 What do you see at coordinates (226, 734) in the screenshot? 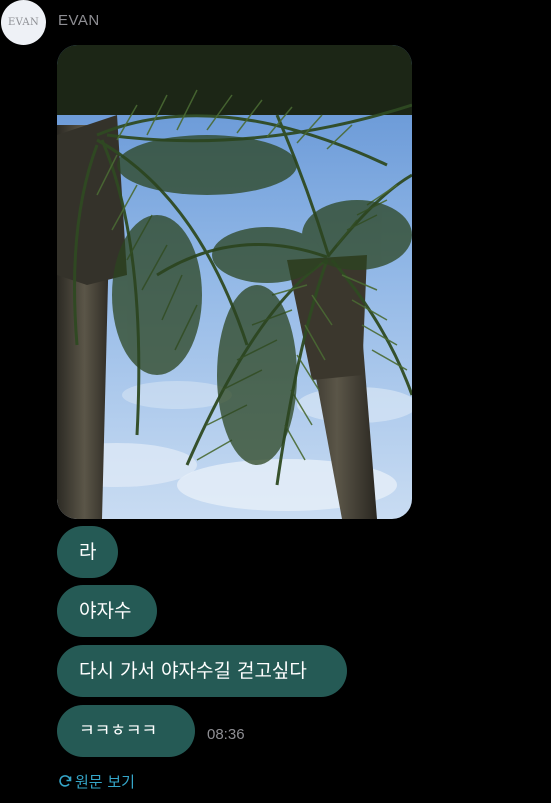
I see `message-timestamp: 08:36` at bounding box center [226, 734].